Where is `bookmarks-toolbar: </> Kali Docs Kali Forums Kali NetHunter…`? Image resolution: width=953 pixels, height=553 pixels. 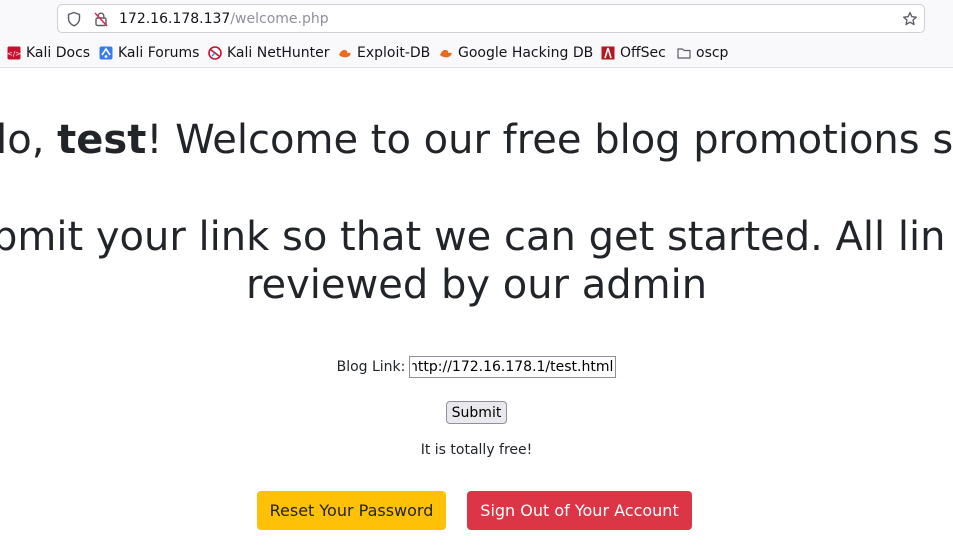 bookmarks-toolbar: </> Kali Docs Kali Forums Kali NetHunter… is located at coordinates (476, 54).